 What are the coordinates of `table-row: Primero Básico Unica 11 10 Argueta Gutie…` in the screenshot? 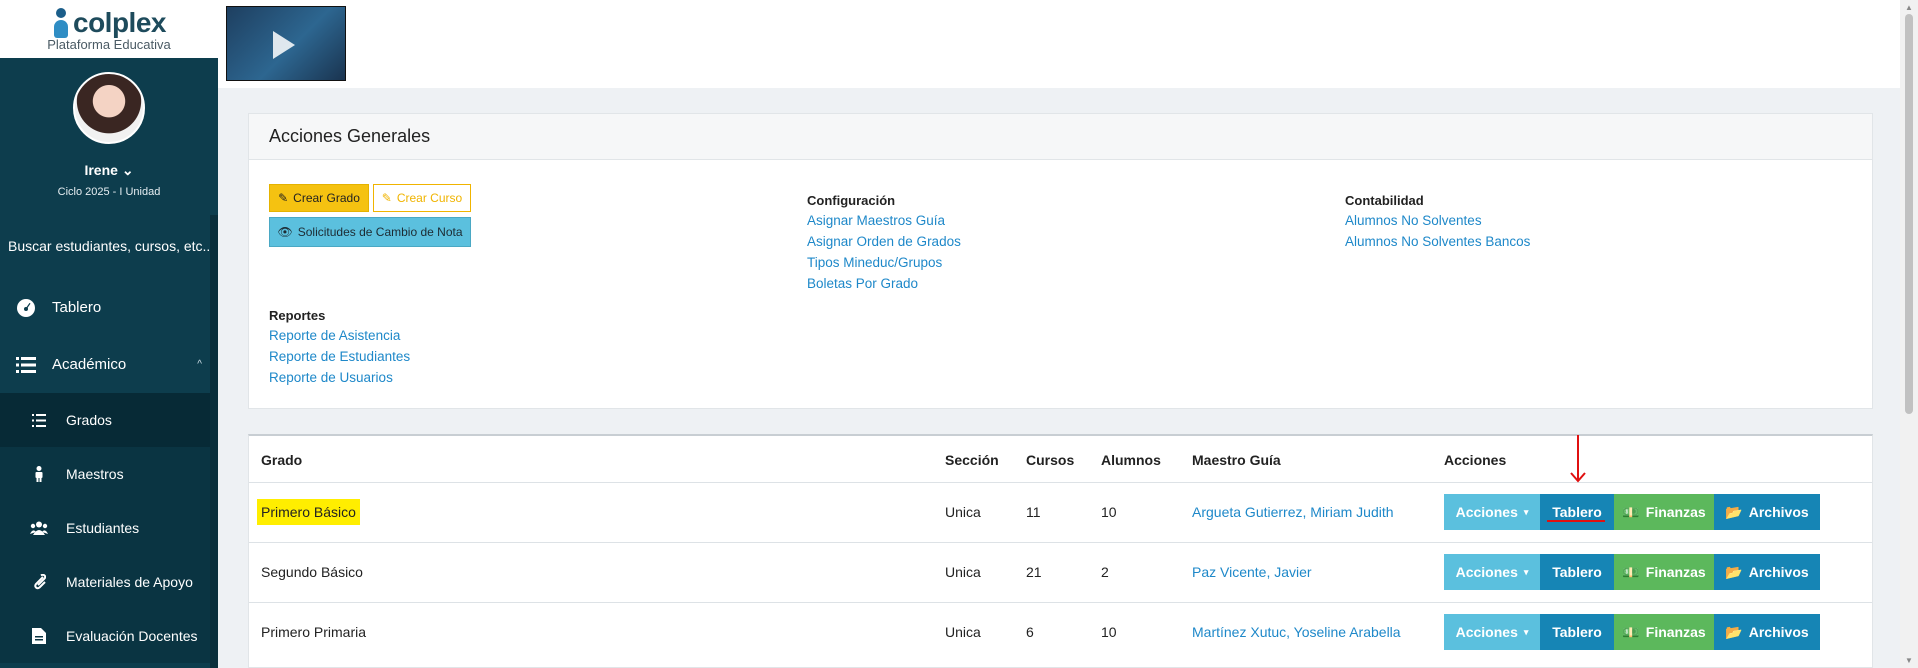 It's located at (1060, 512).